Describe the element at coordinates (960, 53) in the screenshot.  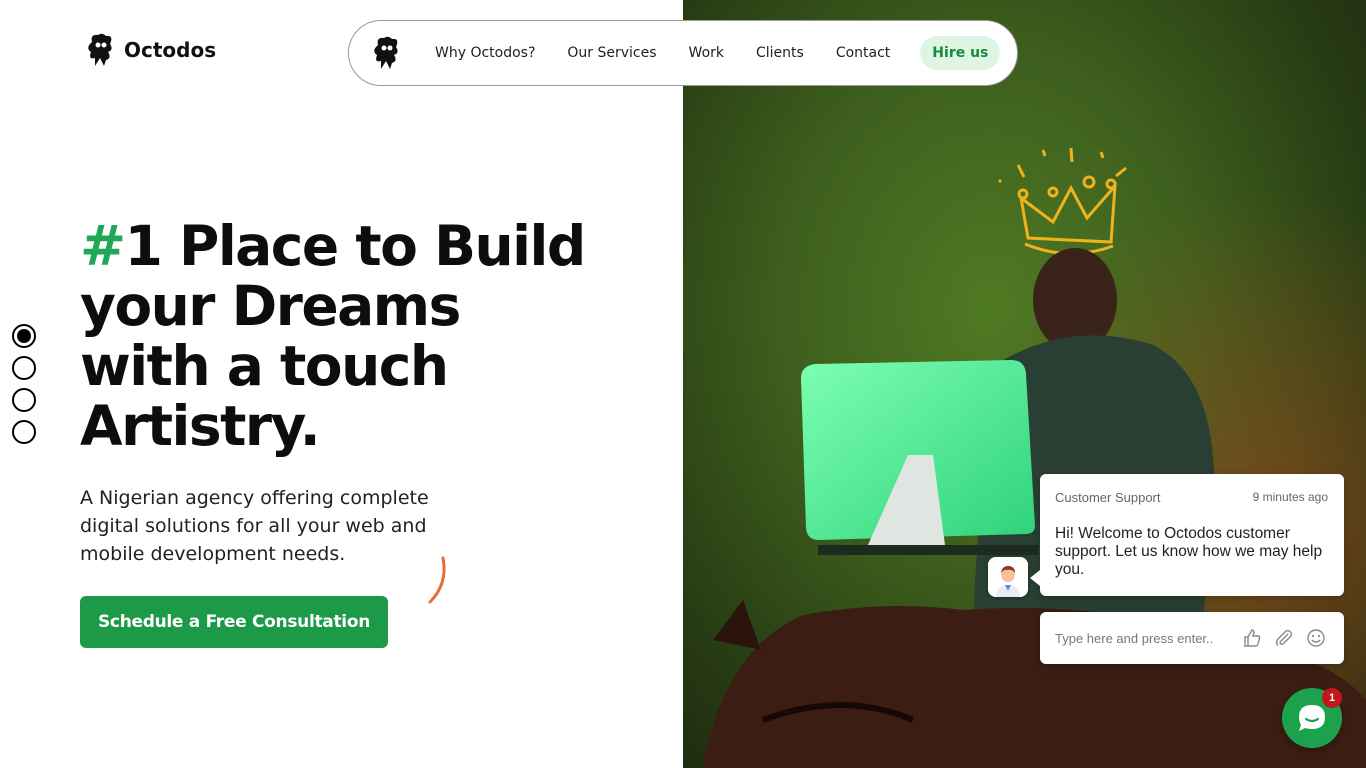
I see `hire-us-button: Hire us` at that location.